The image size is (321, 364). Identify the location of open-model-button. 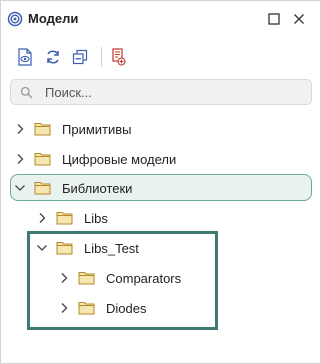
(25, 57).